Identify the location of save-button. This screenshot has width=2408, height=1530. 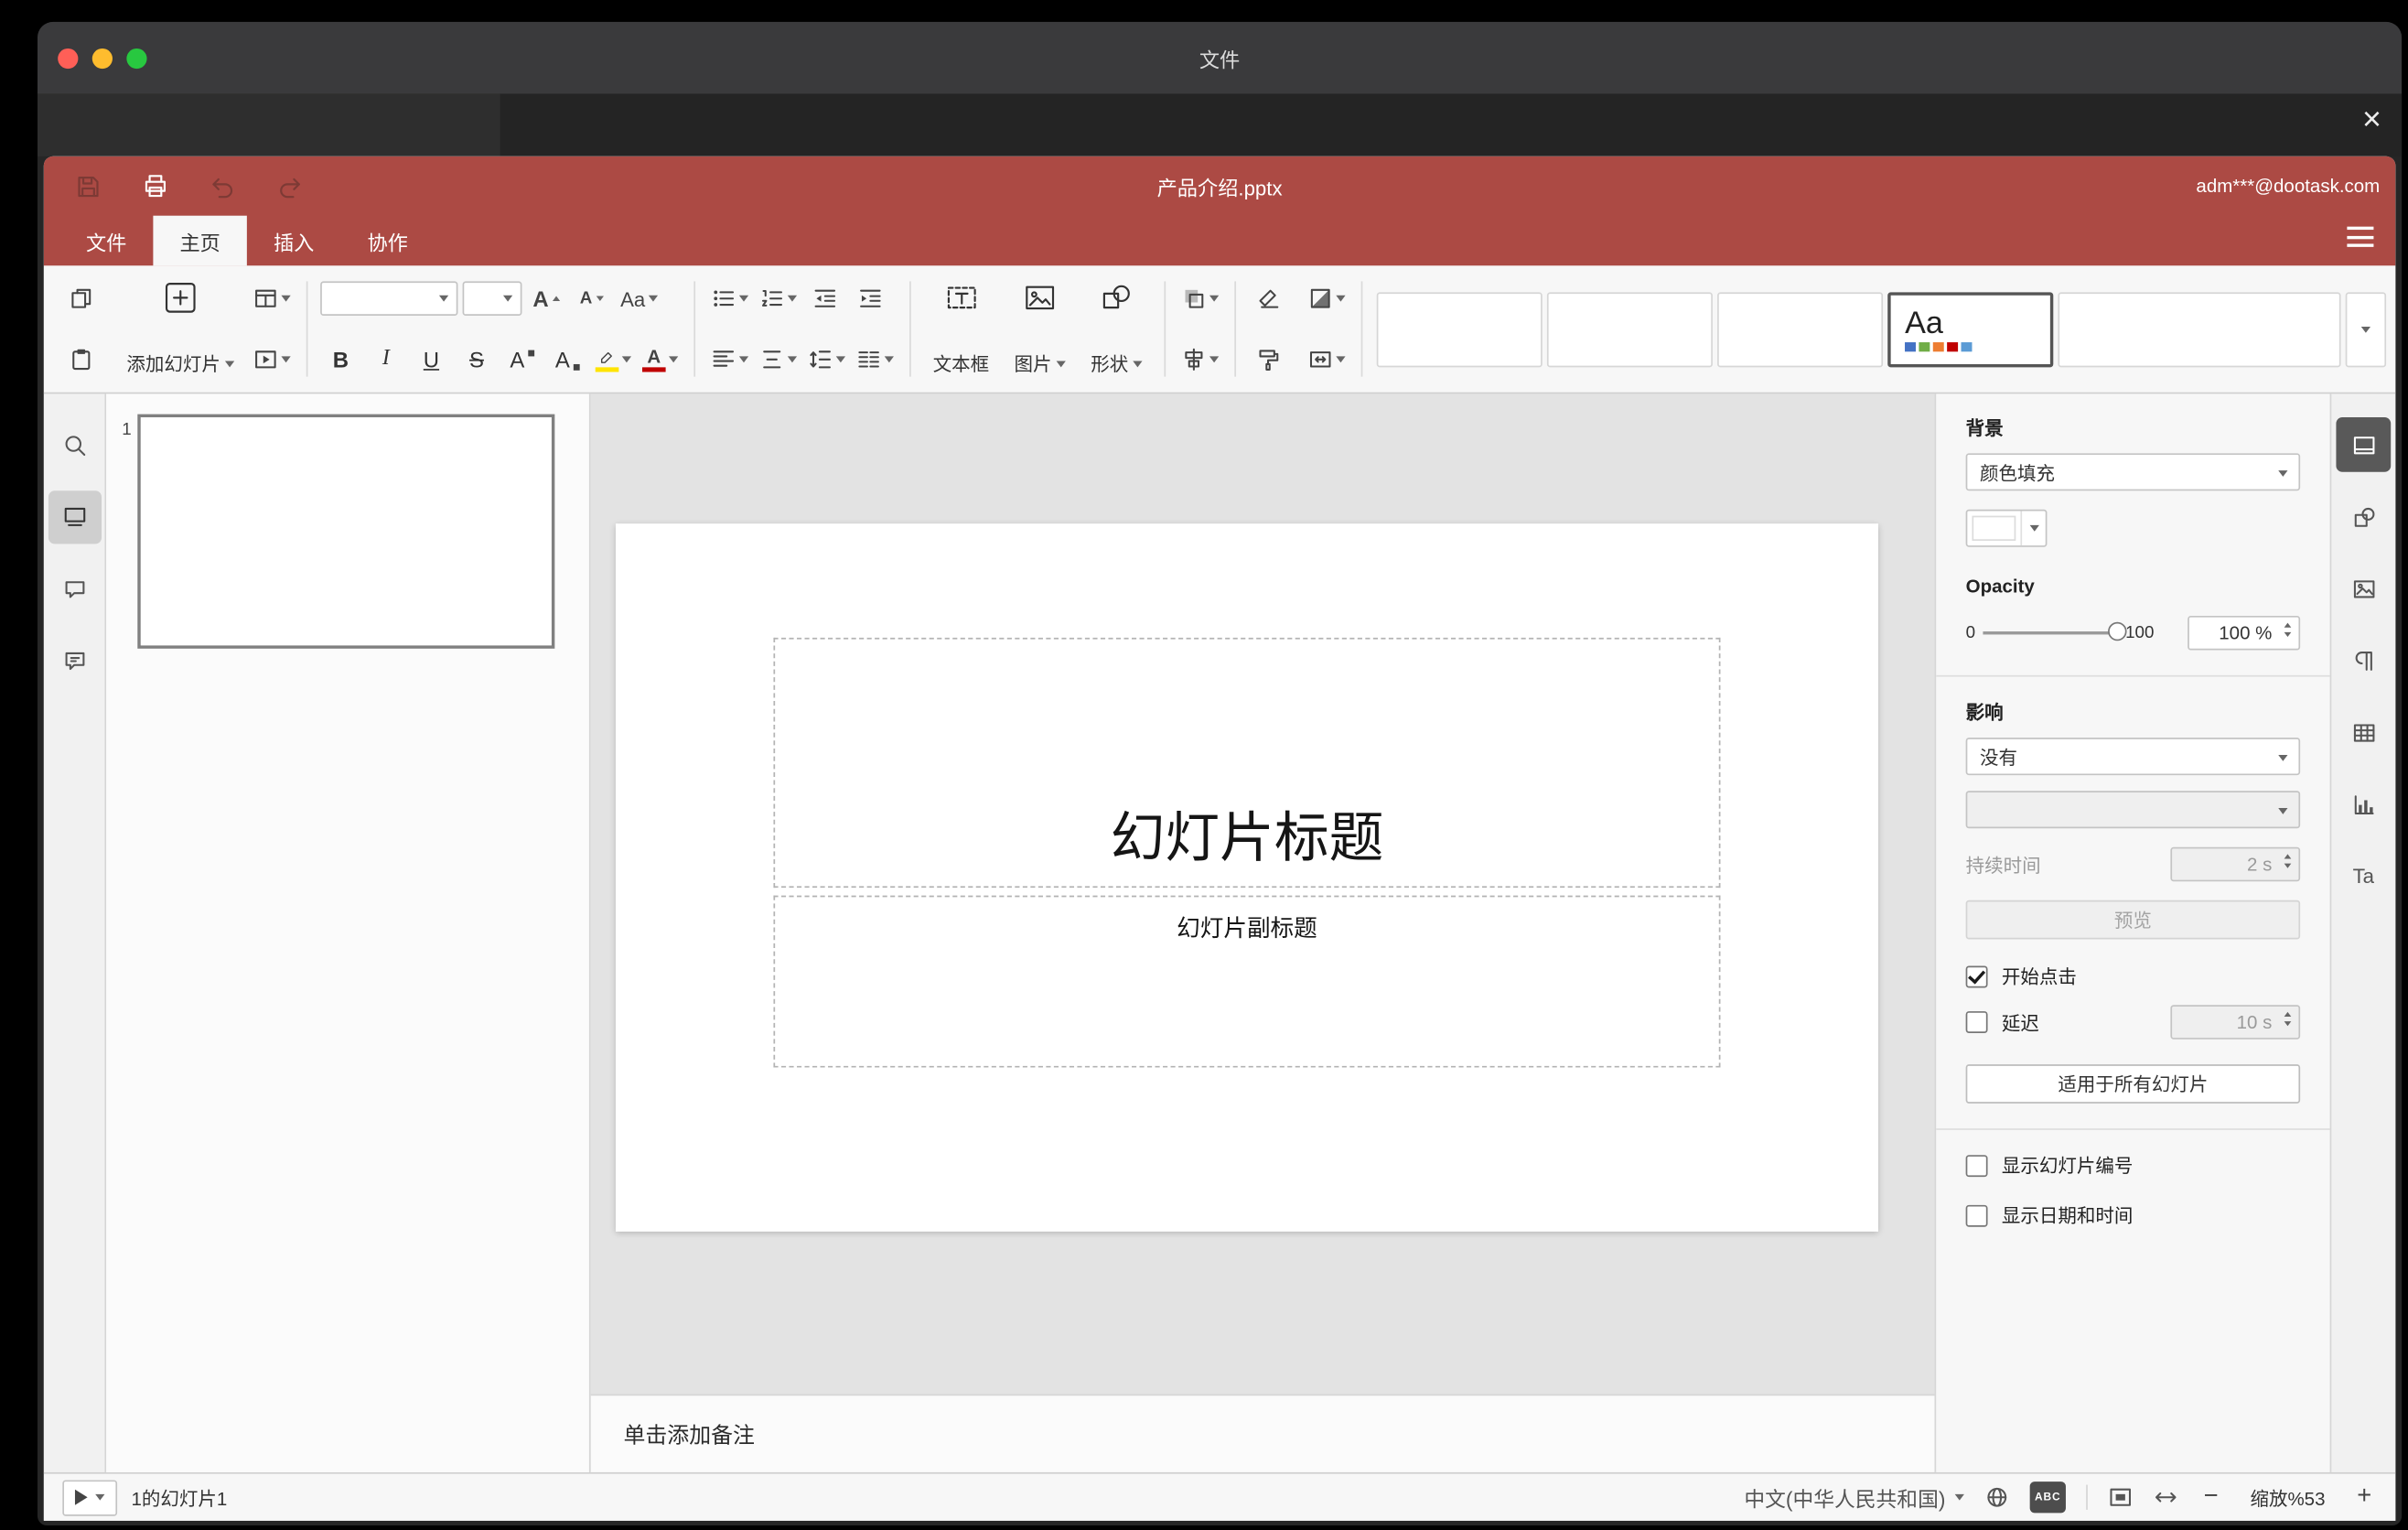
(88, 186).